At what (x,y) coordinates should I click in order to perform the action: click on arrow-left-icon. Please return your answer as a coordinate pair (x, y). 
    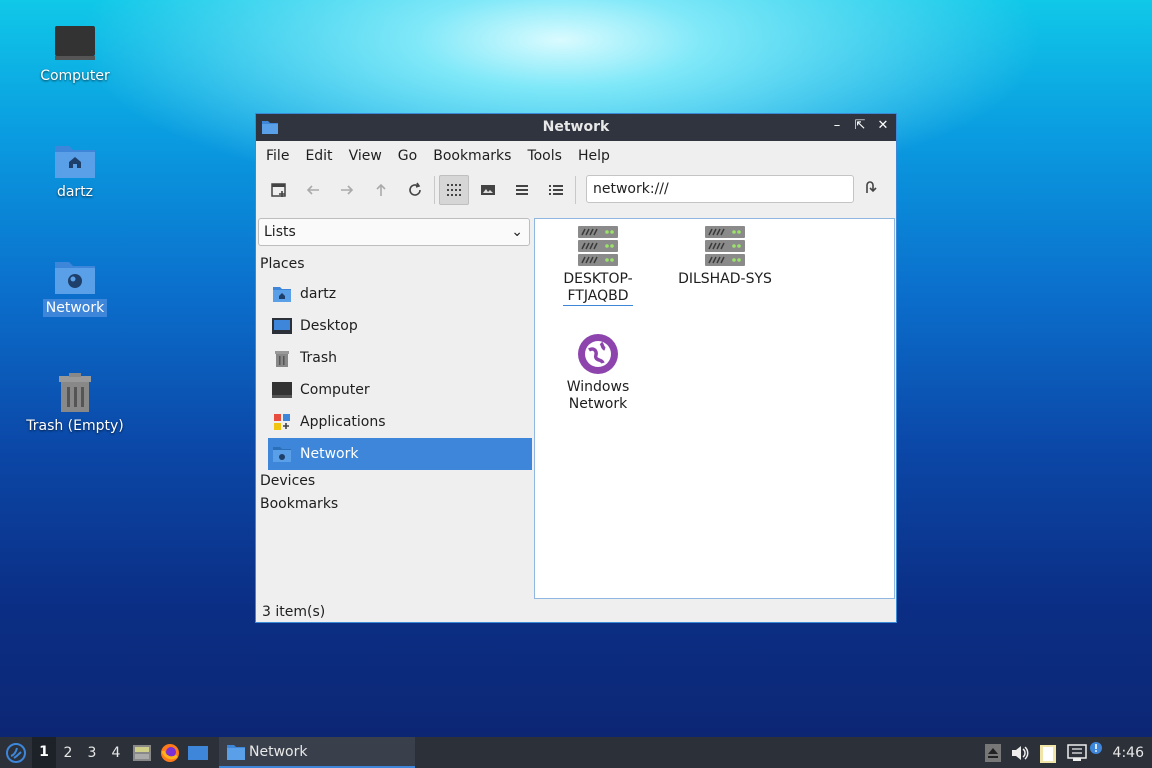
    Looking at the image, I should click on (312, 190).